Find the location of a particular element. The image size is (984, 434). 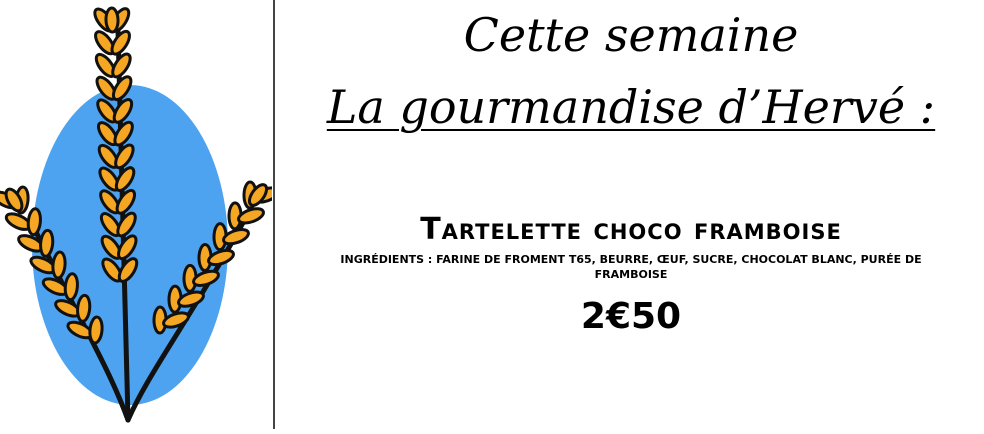

product-name: Tartelette choco framboise is located at coordinates (631, 229).